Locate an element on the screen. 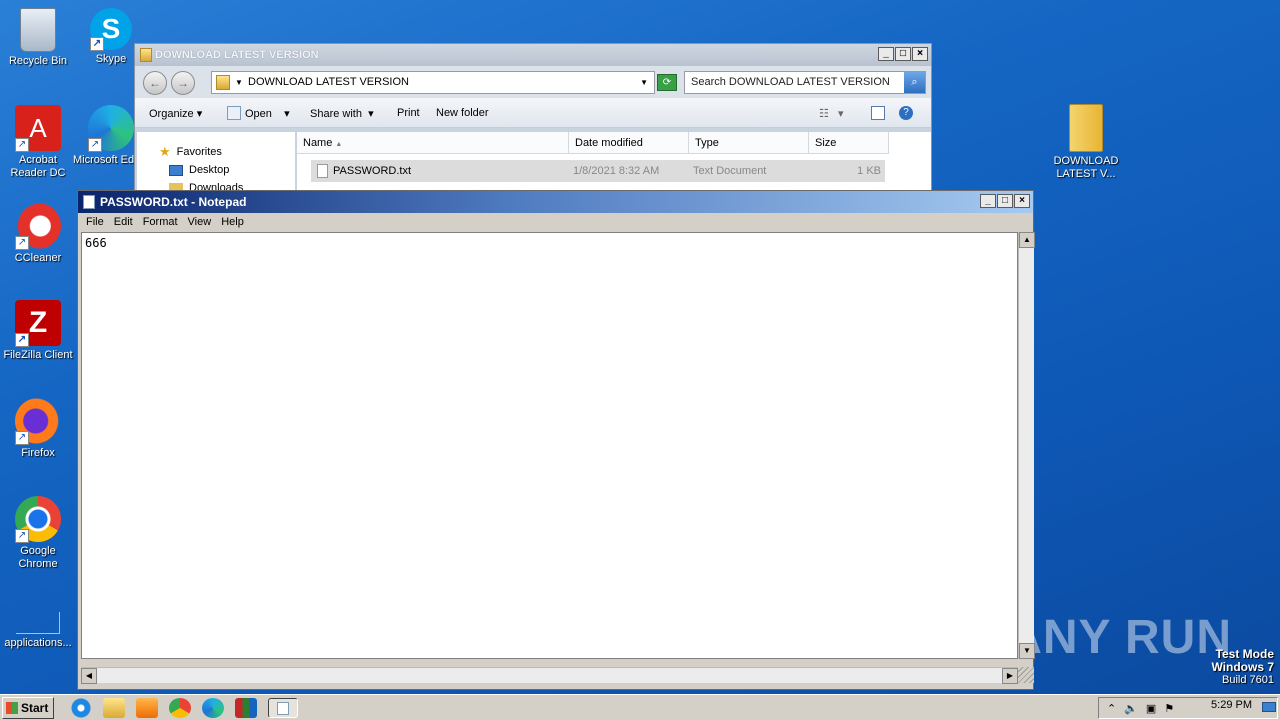 This screenshot has height=720, width=1280. refresh-button: ⟳ is located at coordinates (667, 82).